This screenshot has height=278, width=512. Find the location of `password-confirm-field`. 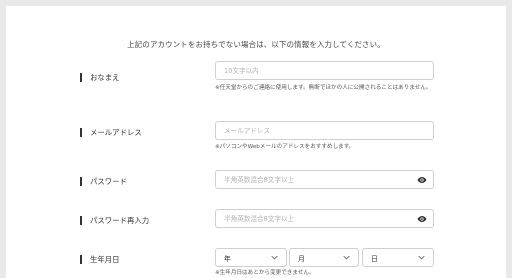

password-confirm-field is located at coordinates (324, 218).